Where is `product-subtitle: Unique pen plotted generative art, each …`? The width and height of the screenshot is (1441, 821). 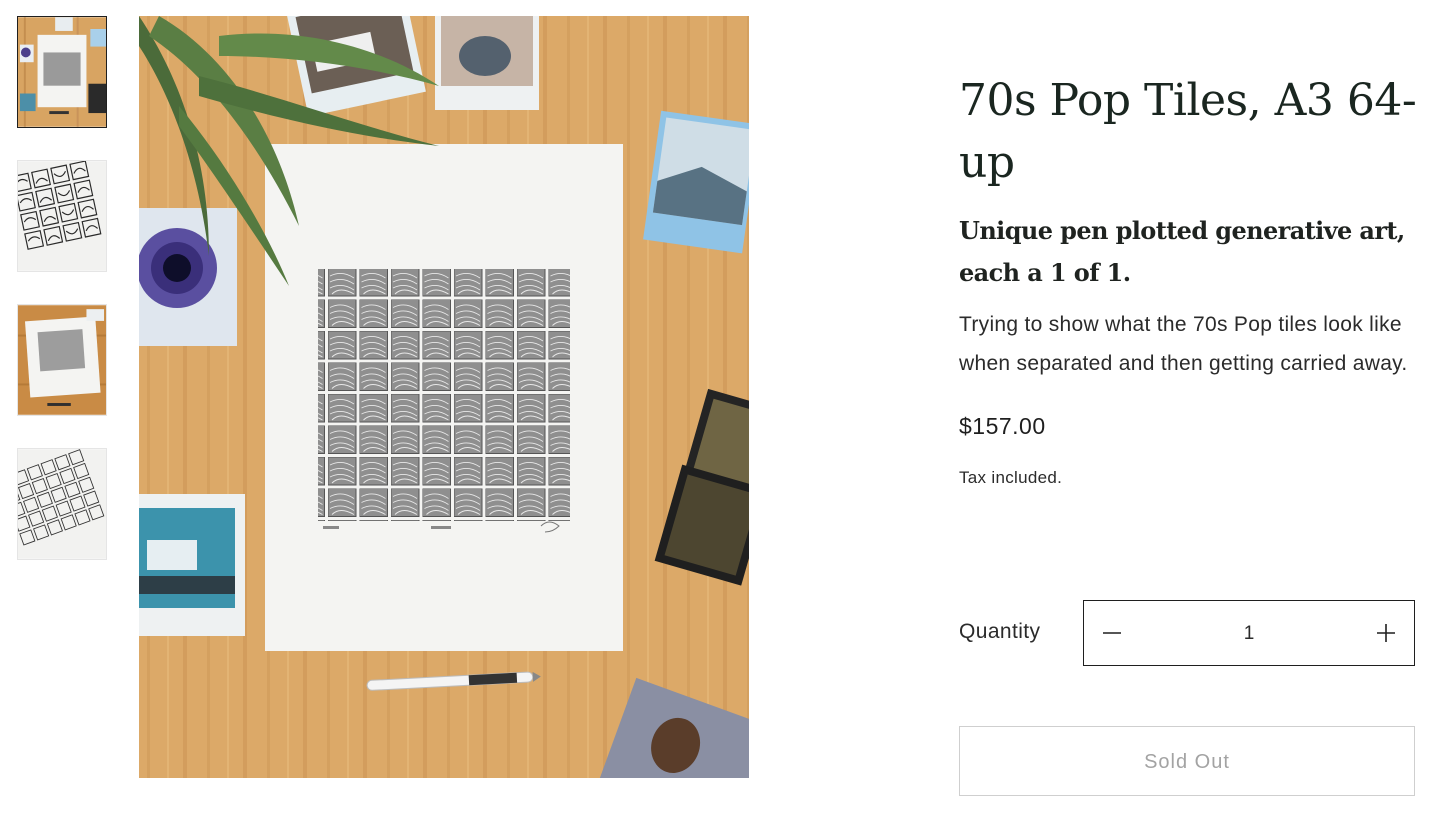
product-subtitle: Unique pen plotted generative art, each … is located at coordinates (1182, 251).